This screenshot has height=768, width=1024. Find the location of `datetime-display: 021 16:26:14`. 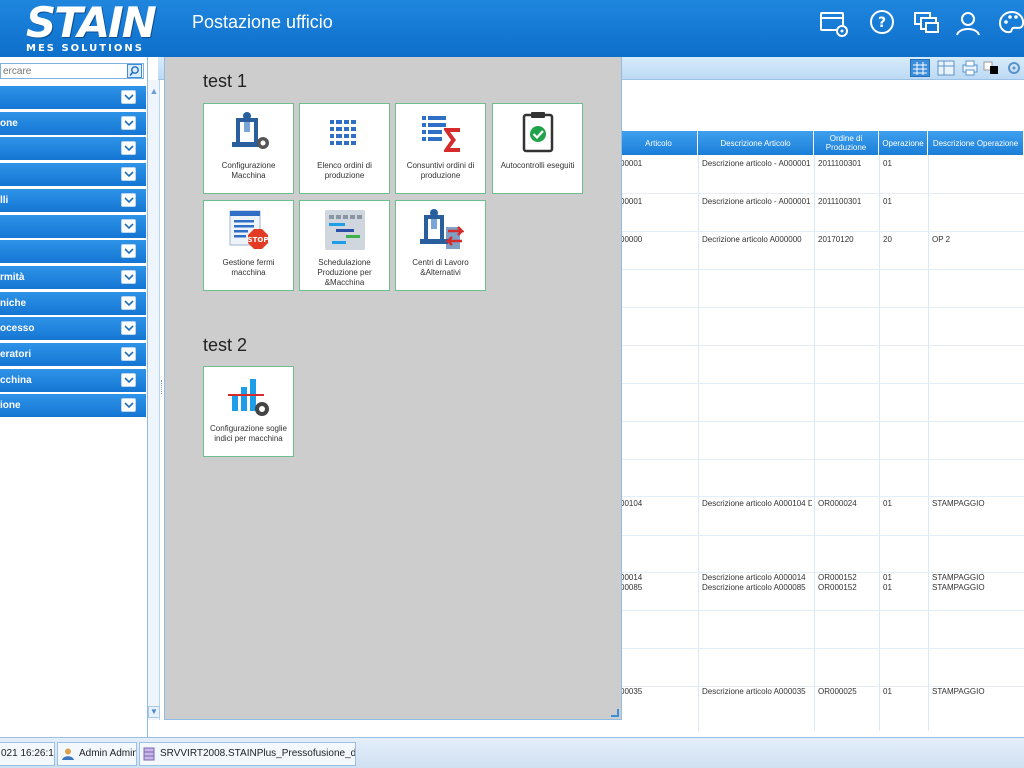

datetime-display: 021 16:26:14 is located at coordinates (27, 754).